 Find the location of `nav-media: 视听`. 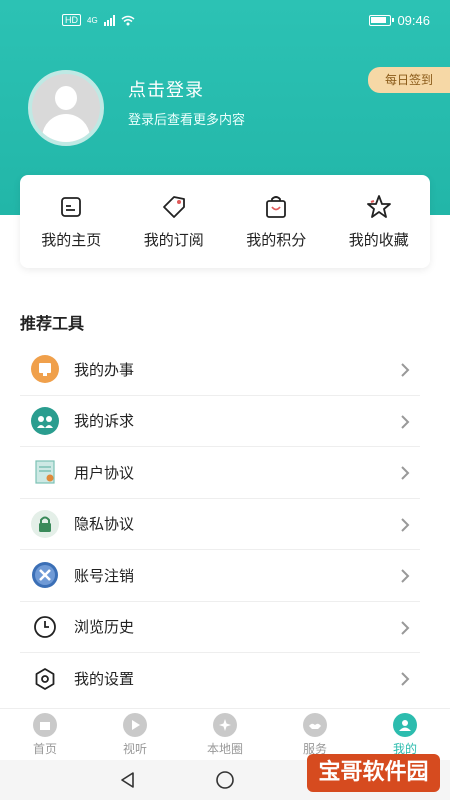

nav-media: 视听 is located at coordinates (135, 734).